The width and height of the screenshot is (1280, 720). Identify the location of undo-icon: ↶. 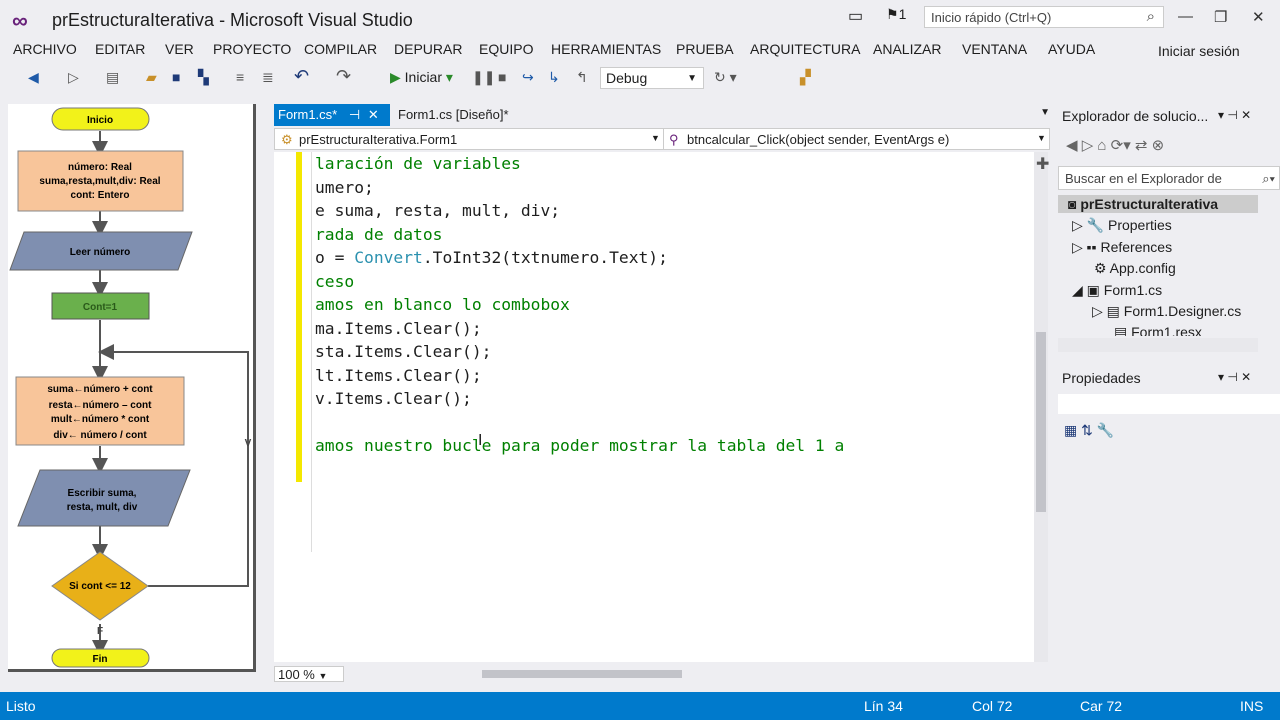
(301, 76).